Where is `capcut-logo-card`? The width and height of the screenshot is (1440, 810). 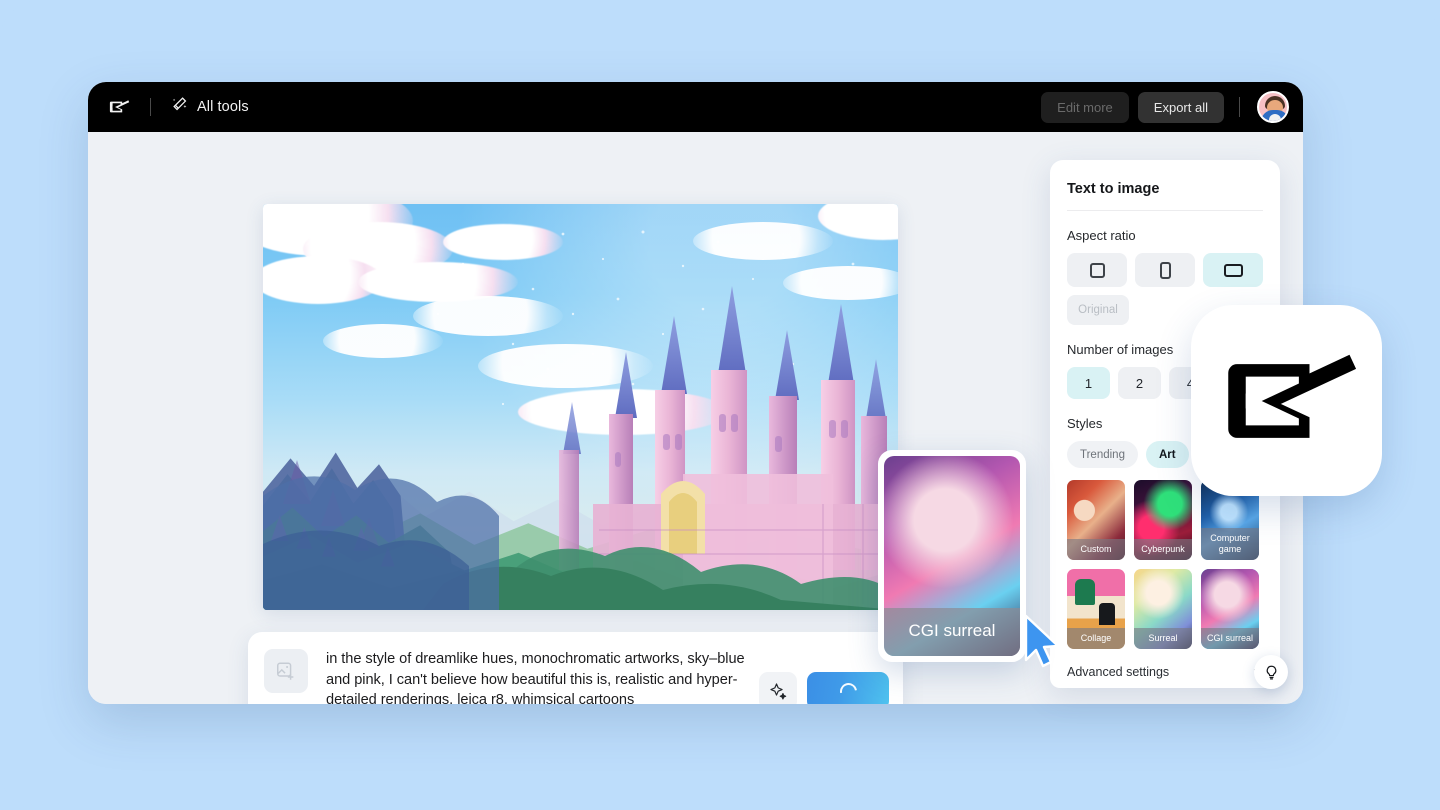
capcut-logo-card is located at coordinates (1286, 400).